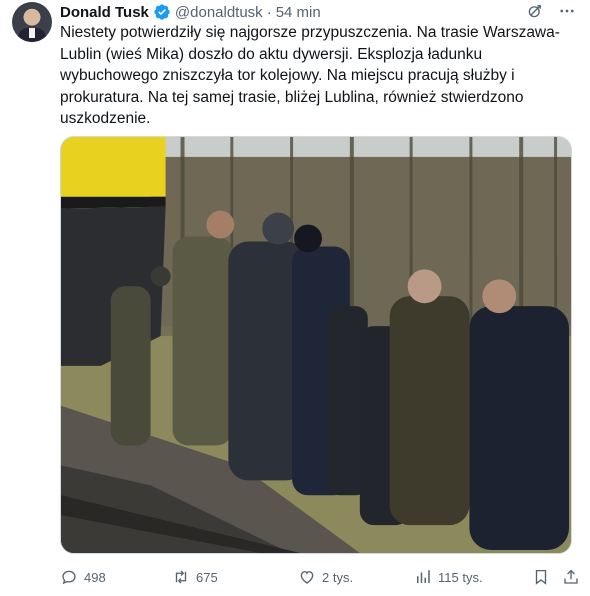  What do you see at coordinates (298, 12) in the screenshot?
I see `timestamp: 54 min` at bounding box center [298, 12].